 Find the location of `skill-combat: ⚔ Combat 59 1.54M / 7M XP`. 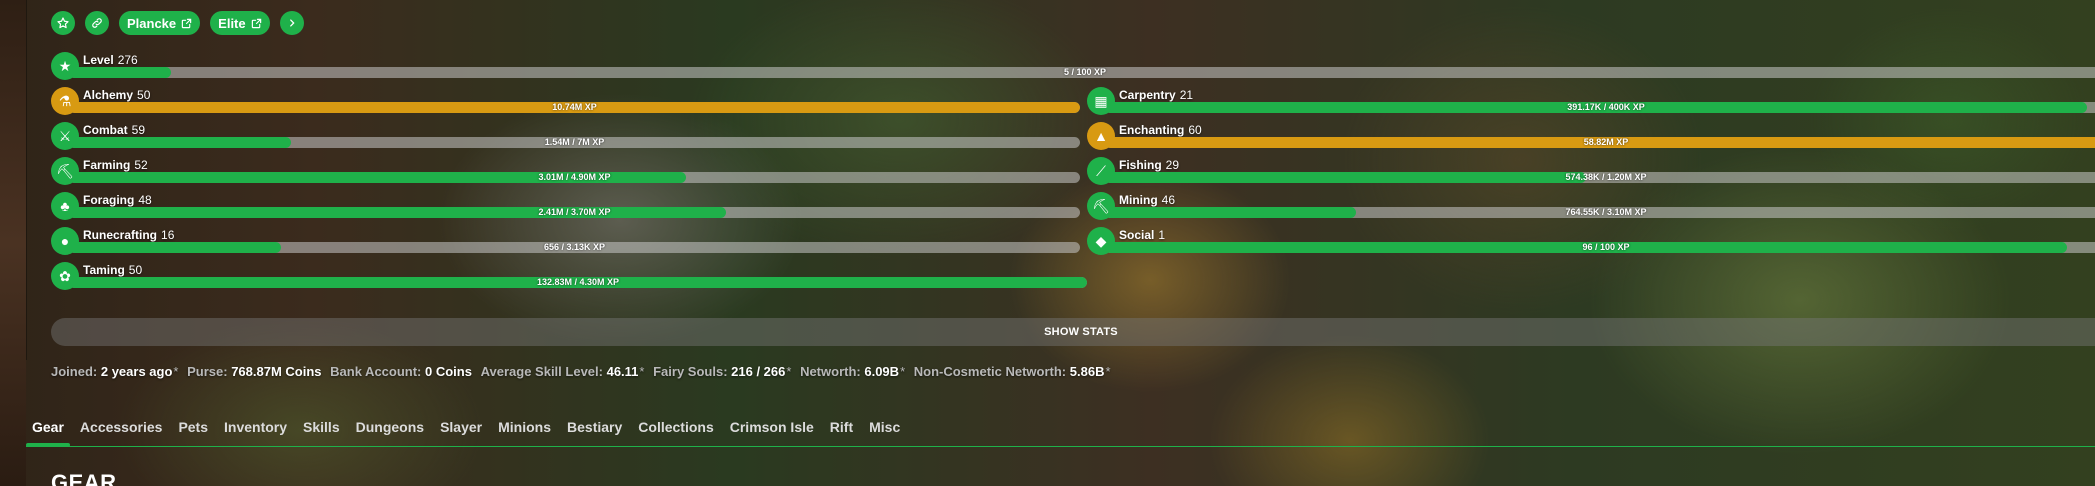

skill-combat: ⚔ Combat 59 1.54M / 7M XP is located at coordinates (565, 136).